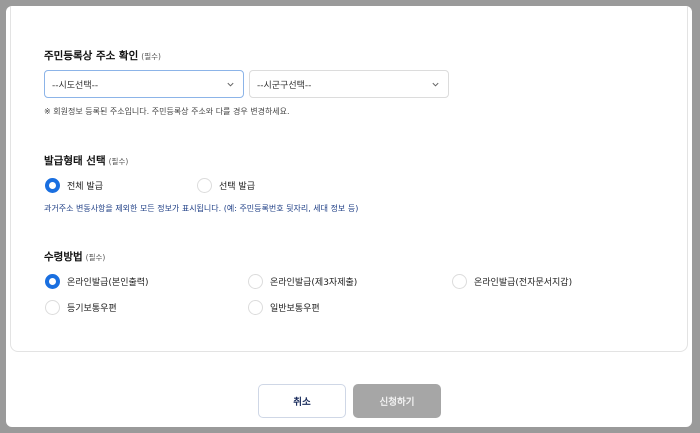 This screenshot has width=700, height=433. I want to click on radio-online-self: 온라인발급(본인출력), so click(97, 281).